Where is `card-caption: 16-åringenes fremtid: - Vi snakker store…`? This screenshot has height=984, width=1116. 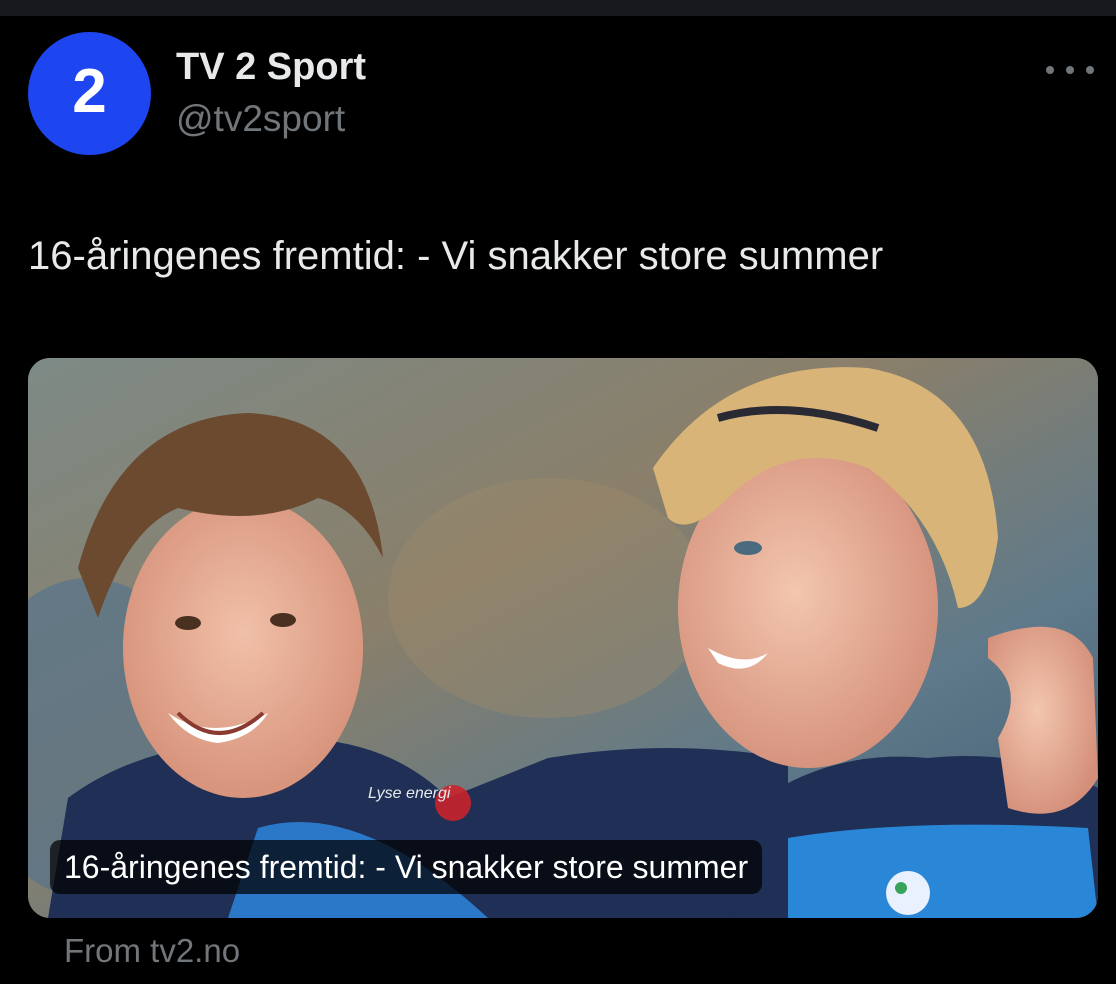 card-caption: 16-åringenes fremtid: - Vi snakker store… is located at coordinates (406, 867).